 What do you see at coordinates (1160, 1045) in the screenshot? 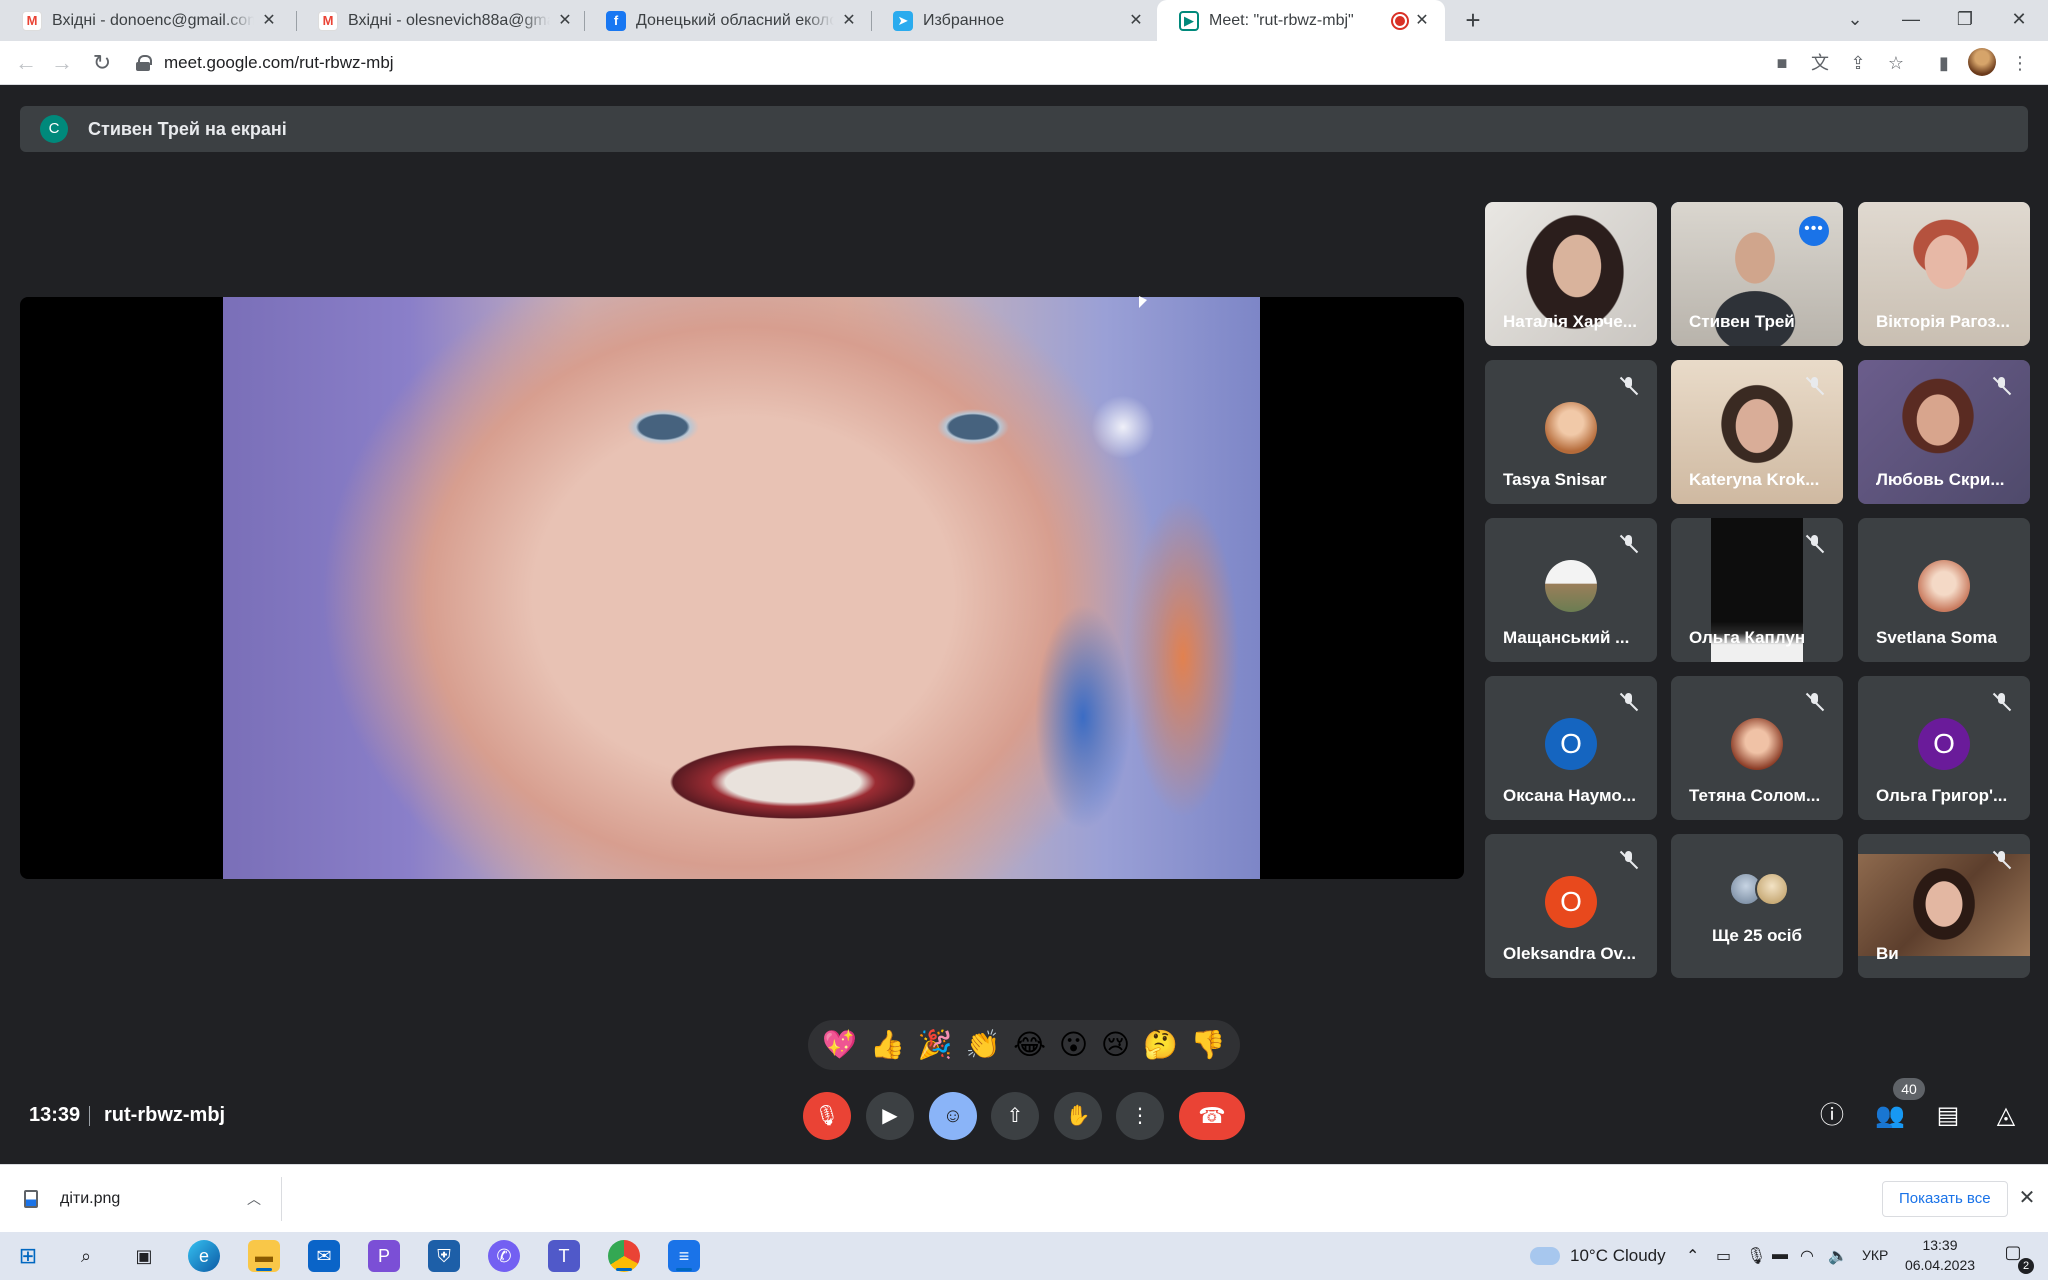
I see `thinking-reaction: 🤔` at bounding box center [1160, 1045].